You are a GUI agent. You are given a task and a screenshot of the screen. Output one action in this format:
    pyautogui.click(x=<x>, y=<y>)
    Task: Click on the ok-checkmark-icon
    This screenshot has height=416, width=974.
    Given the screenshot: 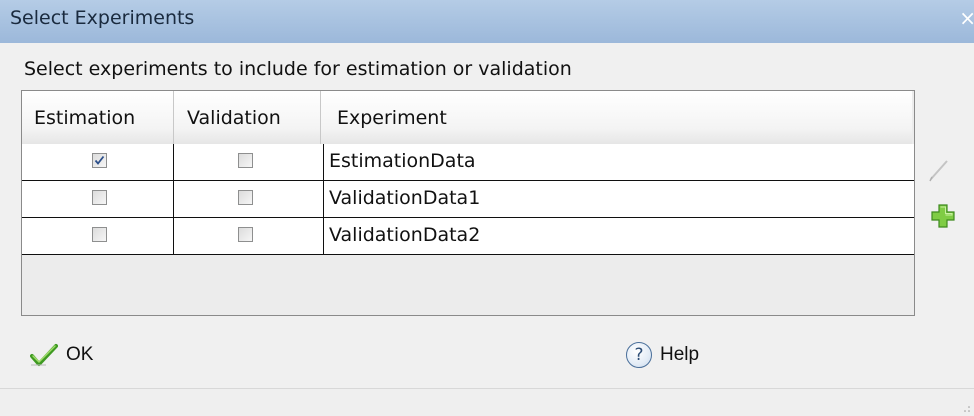 What is the action you would take?
    pyautogui.click(x=44, y=355)
    